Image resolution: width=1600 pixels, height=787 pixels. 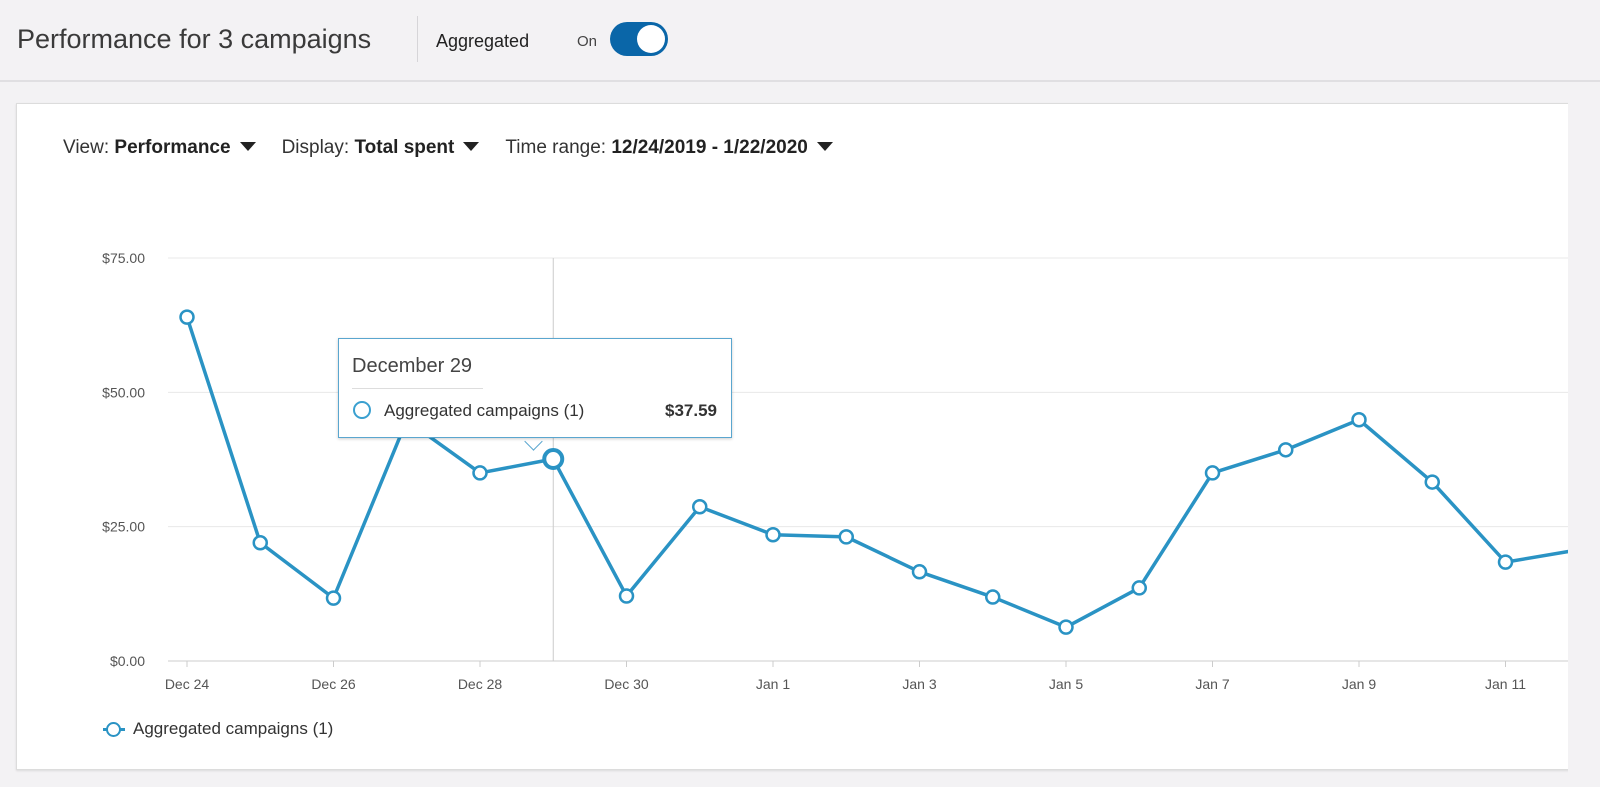 I want to click on x-tick-label: Dec 26, so click(x=333, y=684).